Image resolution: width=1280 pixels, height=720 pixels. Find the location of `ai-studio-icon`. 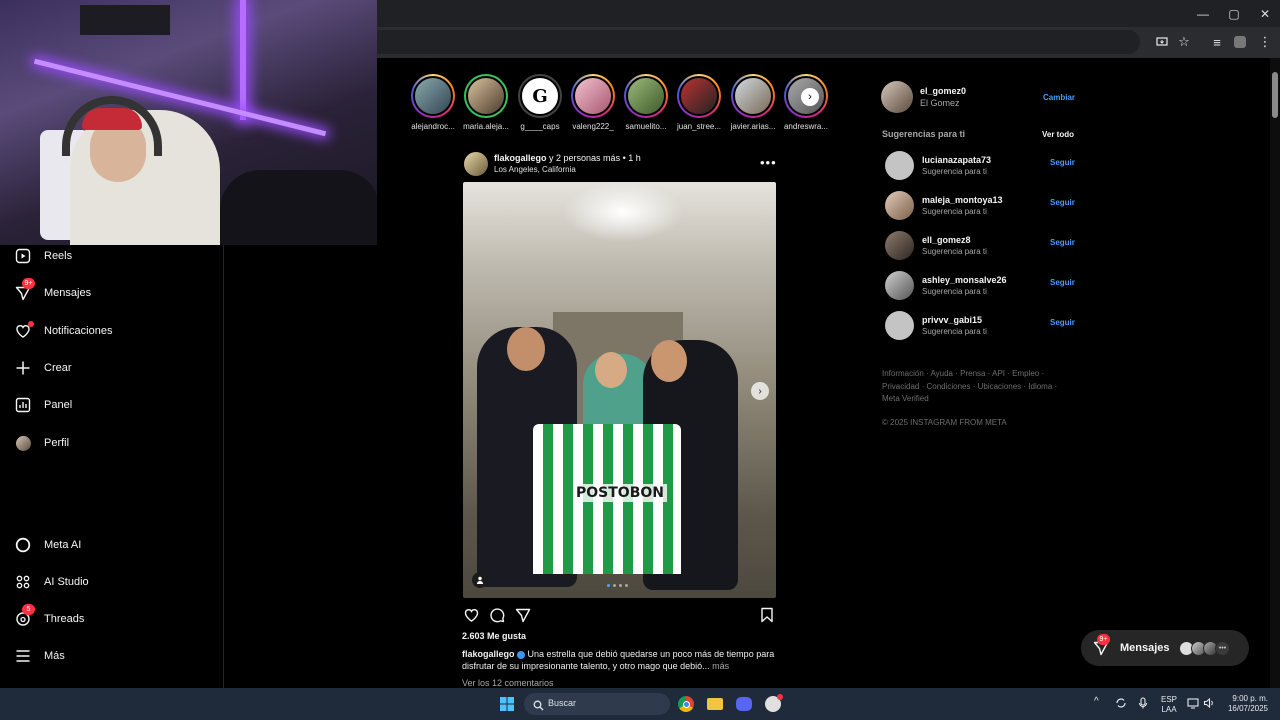

ai-studio-icon is located at coordinates (23, 582).